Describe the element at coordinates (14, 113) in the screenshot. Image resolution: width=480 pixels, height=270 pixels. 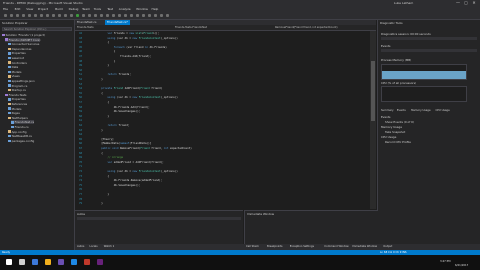
I see `tree-item: Pages` at that location.